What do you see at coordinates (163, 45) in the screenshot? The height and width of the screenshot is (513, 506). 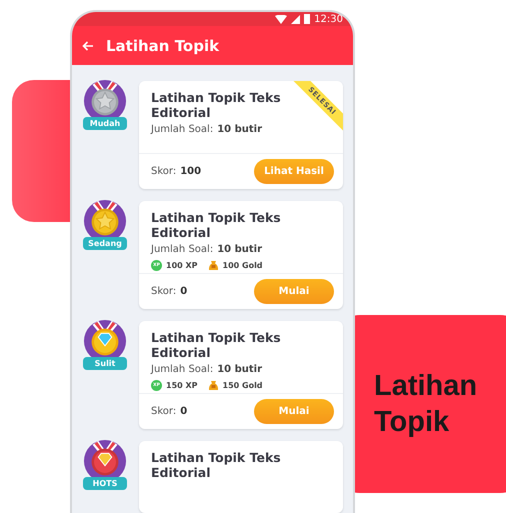 I see `screen-title: Latihan Topik` at bounding box center [163, 45].